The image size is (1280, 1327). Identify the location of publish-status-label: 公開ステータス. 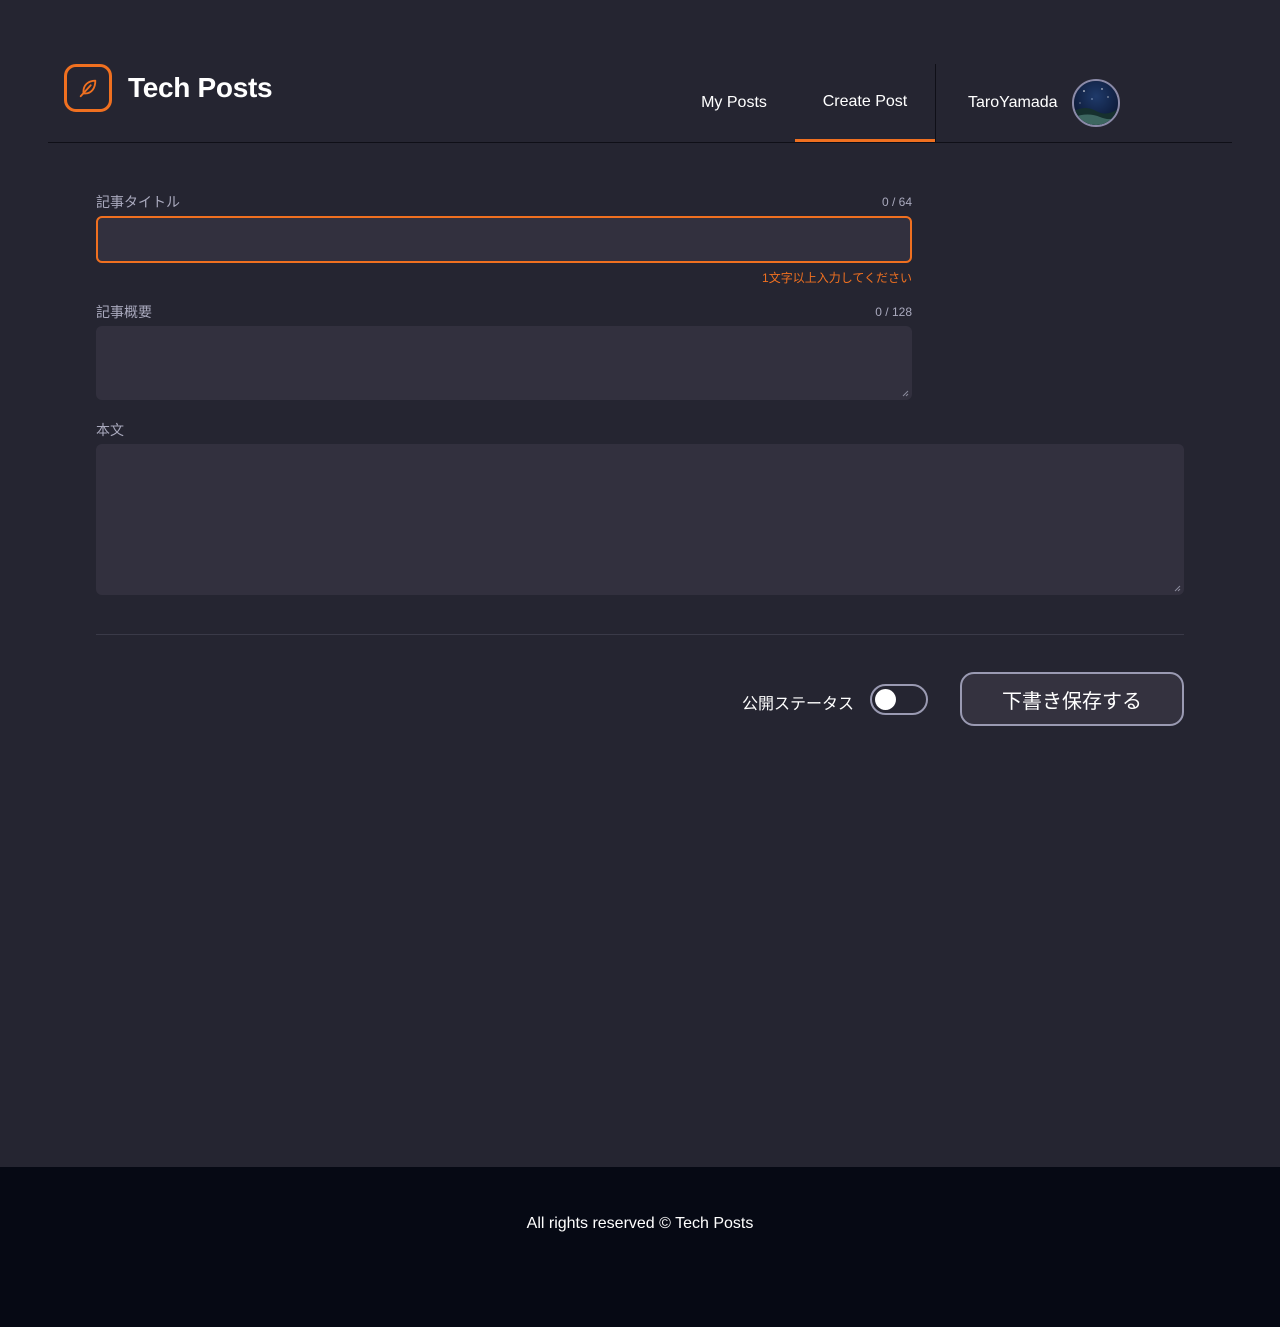
(798, 704).